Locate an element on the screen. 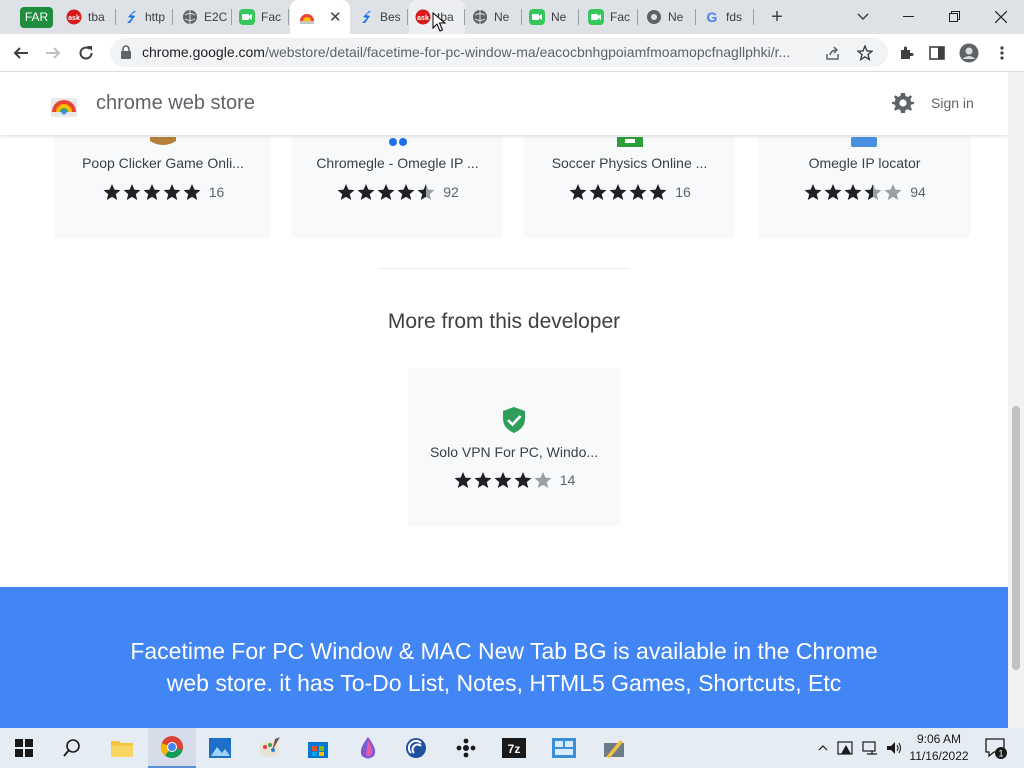 This screenshot has width=1024, height=768. webstore-title: chrome web store is located at coordinates (175, 103).